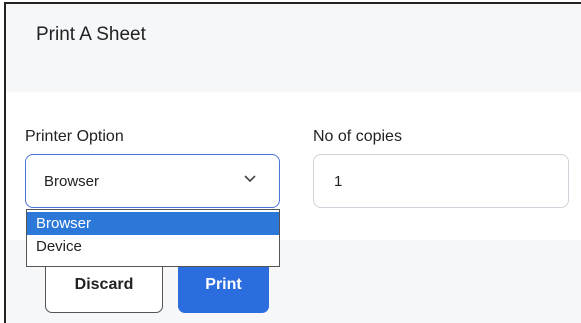 Image resolution: width=581 pixels, height=323 pixels. Describe the element at coordinates (153, 246) in the screenshot. I see `dropdown-option-device: Device` at that location.